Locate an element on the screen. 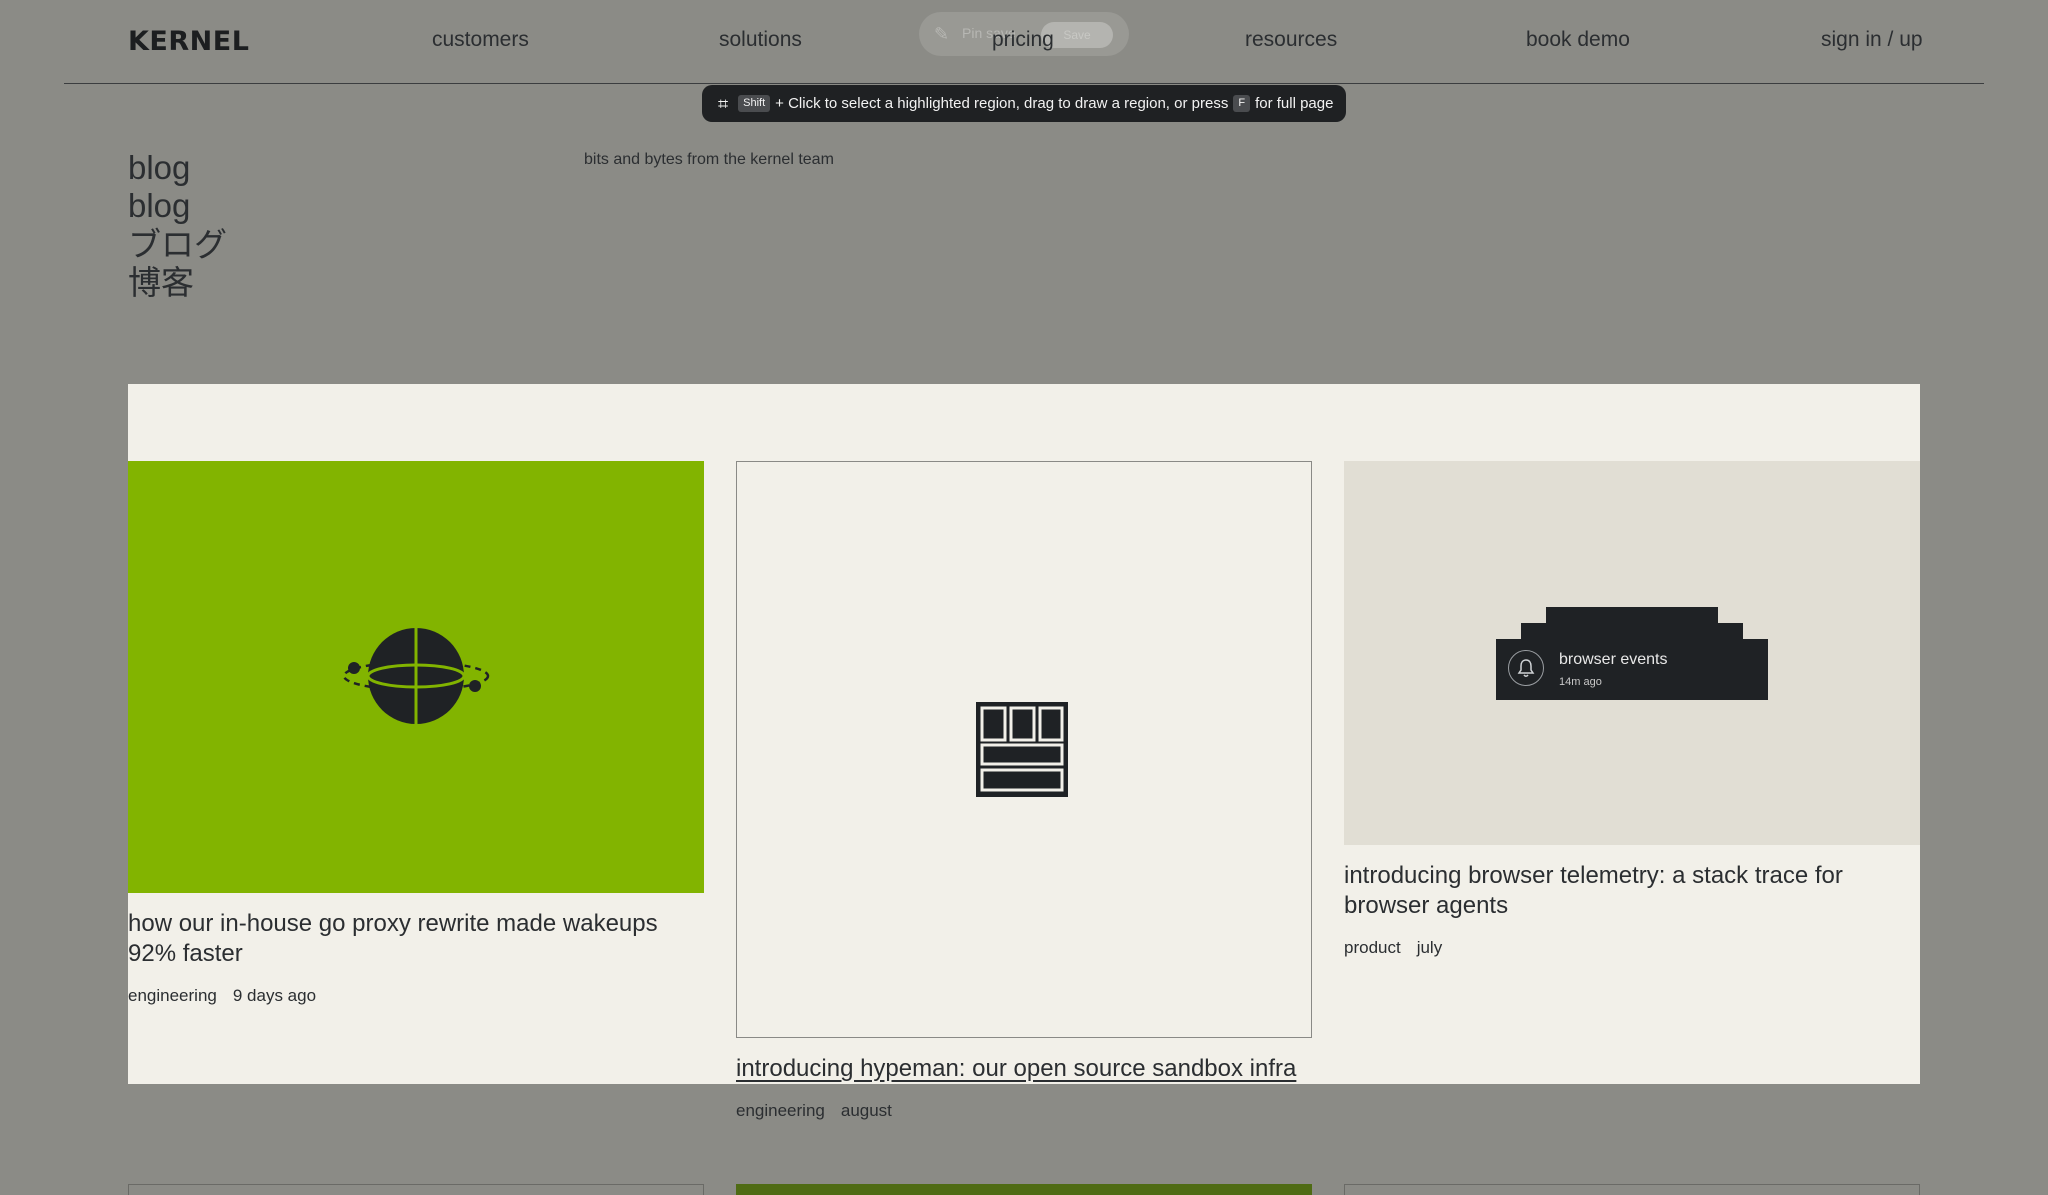 The width and height of the screenshot is (2048, 1195). nav-customers: customers is located at coordinates (480, 40).